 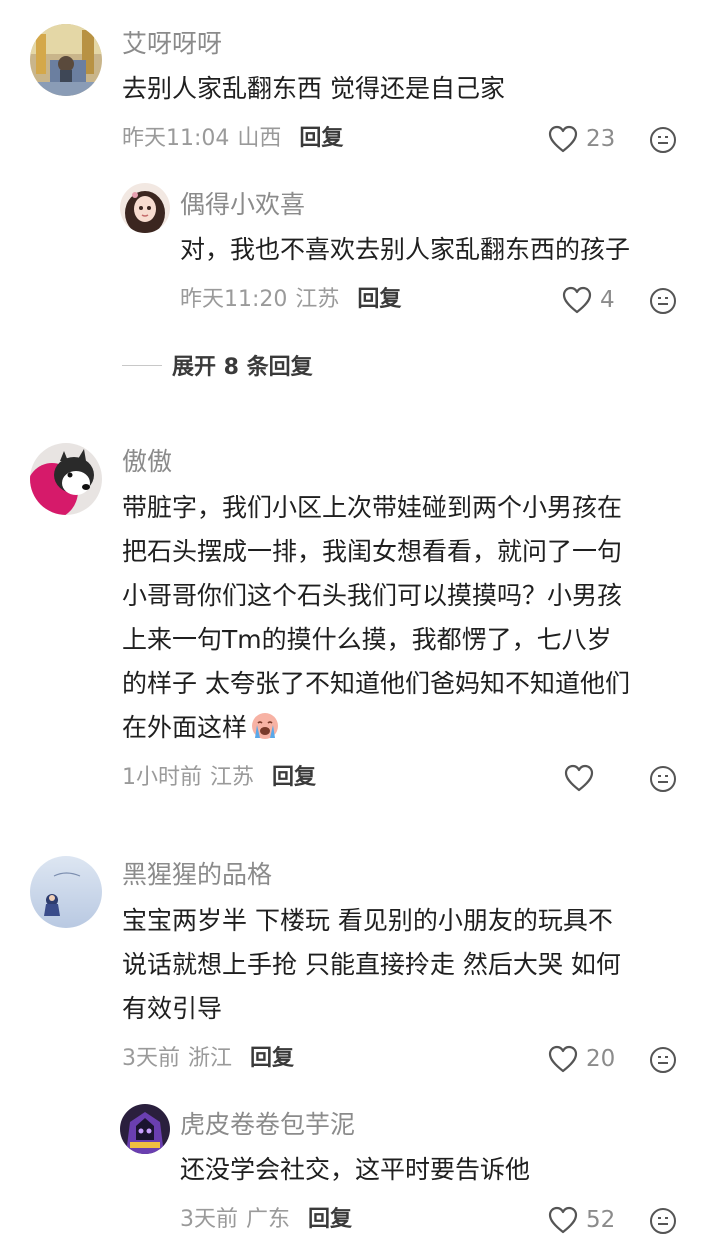 What do you see at coordinates (367, 920) in the screenshot?
I see `comment-text-line: 宝宝两岁半 下楼玩 看见别的小朋友的玩具不` at bounding box center [367, 920].